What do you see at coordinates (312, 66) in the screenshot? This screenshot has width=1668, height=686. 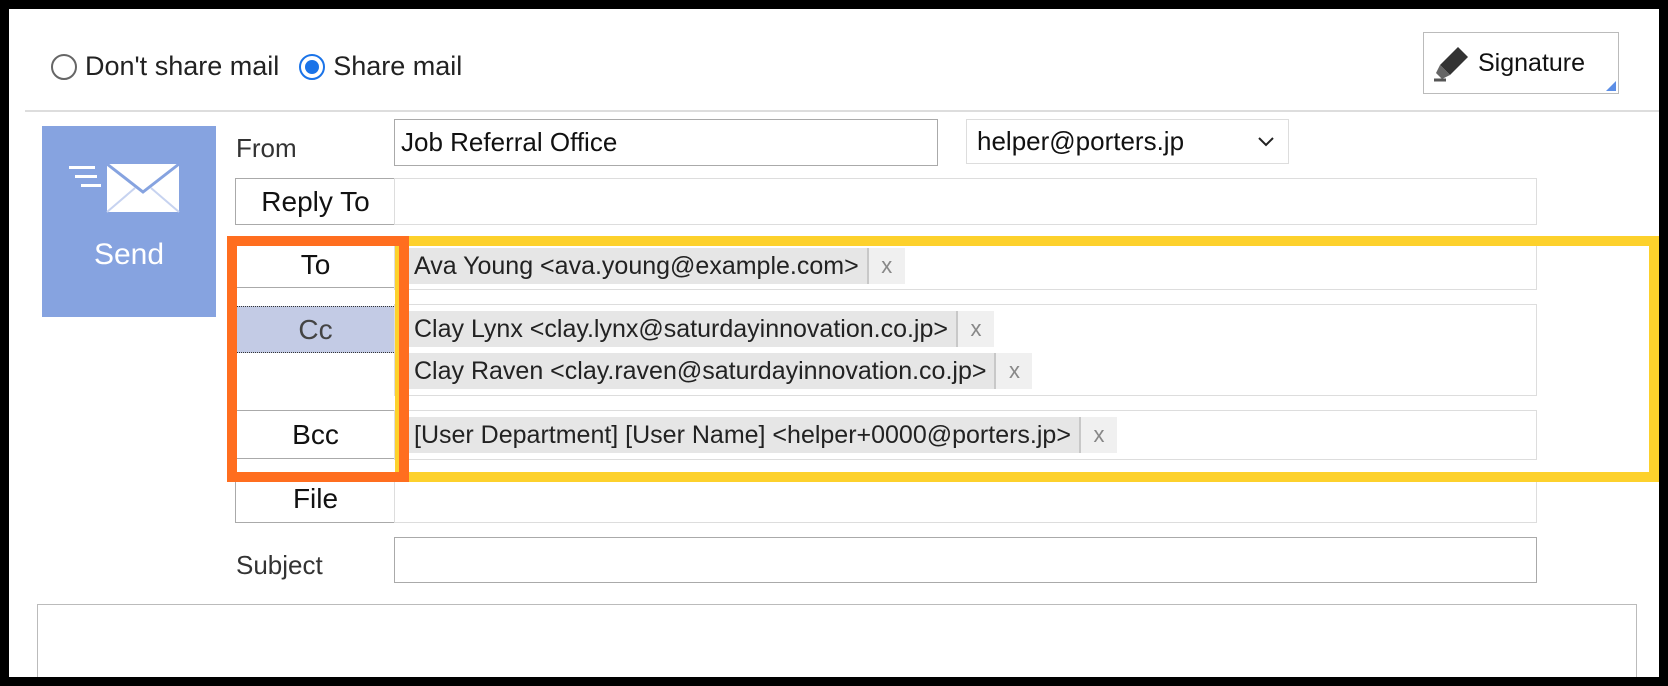 I see `share-mail-radio` at bounding box center [312, 66].